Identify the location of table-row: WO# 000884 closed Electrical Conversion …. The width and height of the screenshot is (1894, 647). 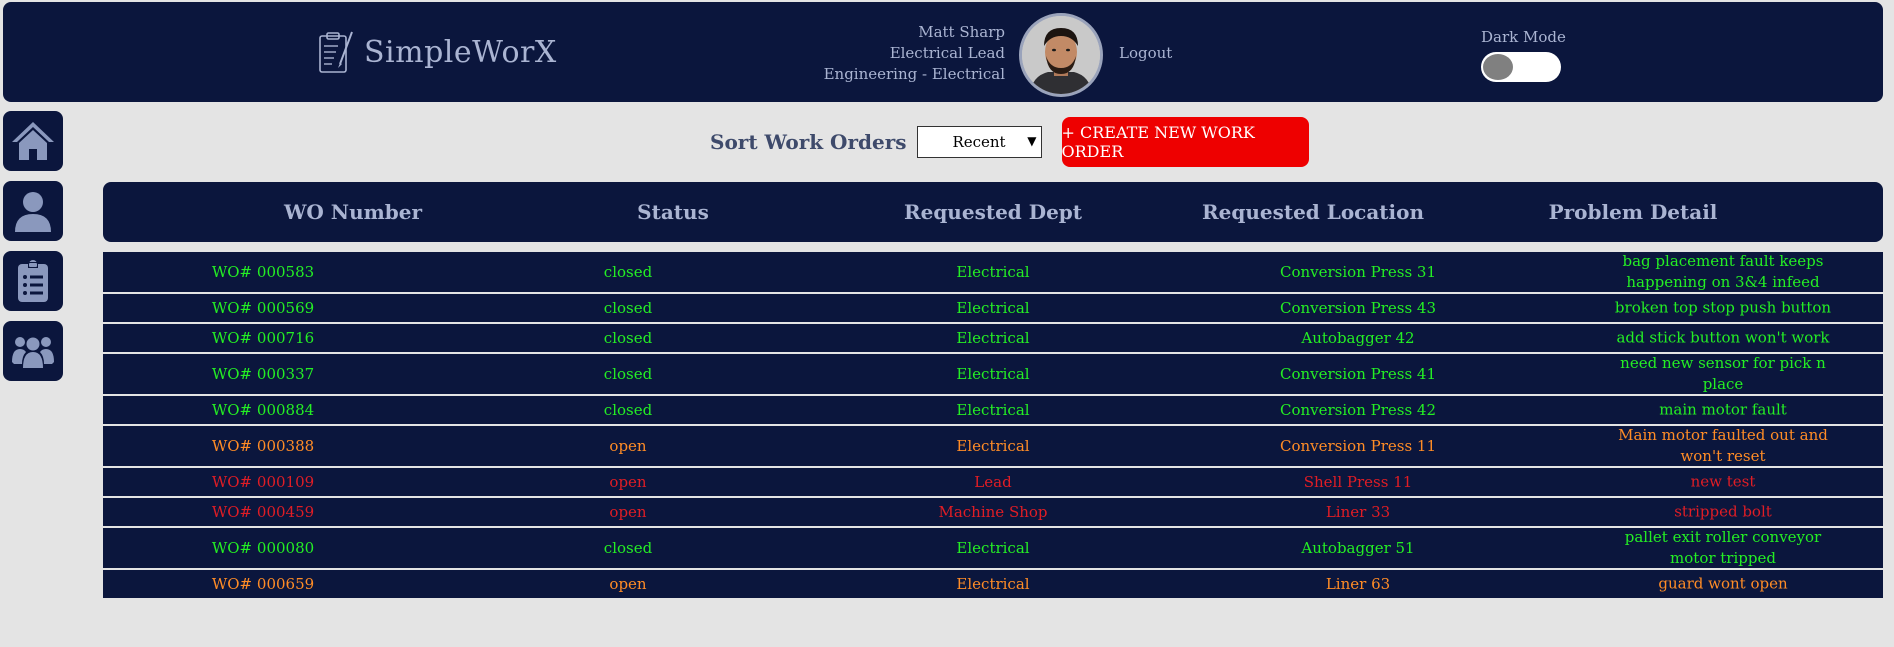
(993, 411).